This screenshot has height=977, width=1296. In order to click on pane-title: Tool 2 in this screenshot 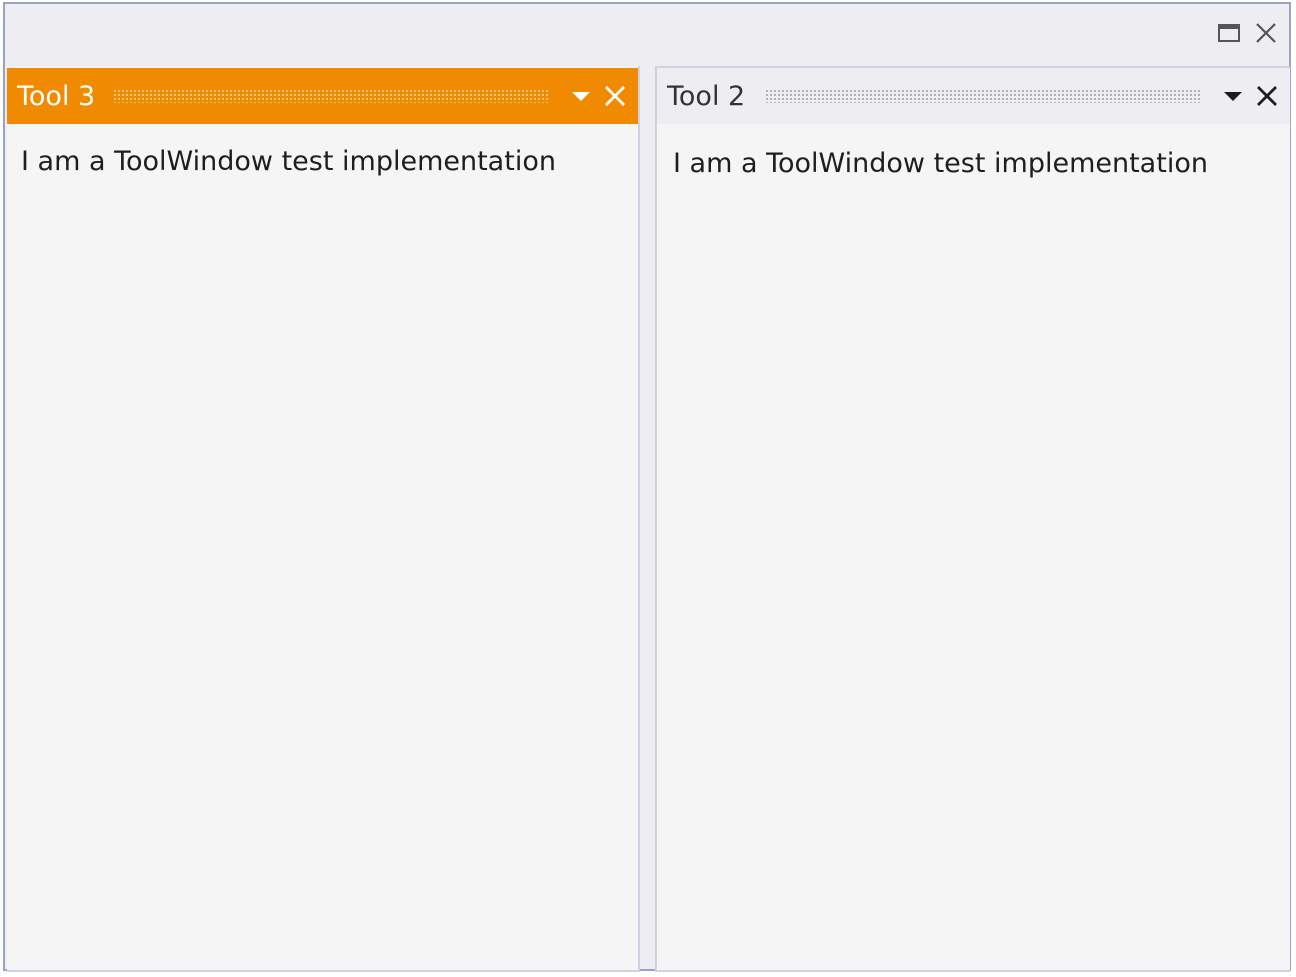, I will do `click(706, 96)`.